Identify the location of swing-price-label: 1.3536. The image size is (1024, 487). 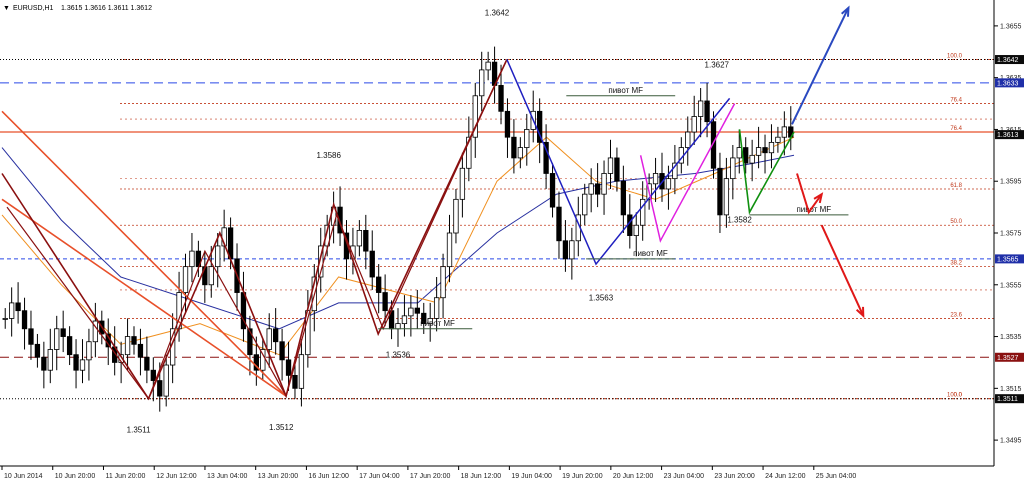
(398, 354).